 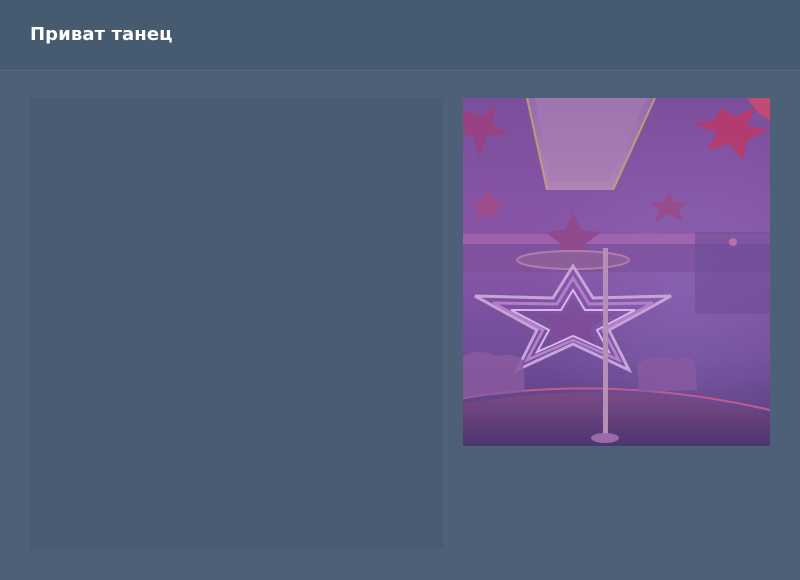 What do you see at coordinates (400, 35) in the screenshot?
I see `top-header: Приват танец` at bounding box center [400, 35].